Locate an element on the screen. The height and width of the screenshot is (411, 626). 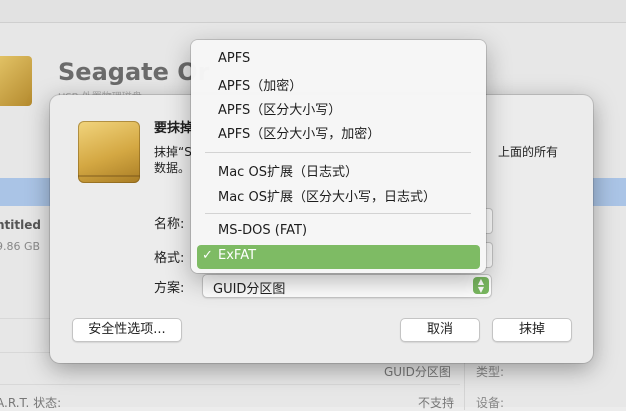
background-device-label: 设备: is located at coordinates (490, 403).